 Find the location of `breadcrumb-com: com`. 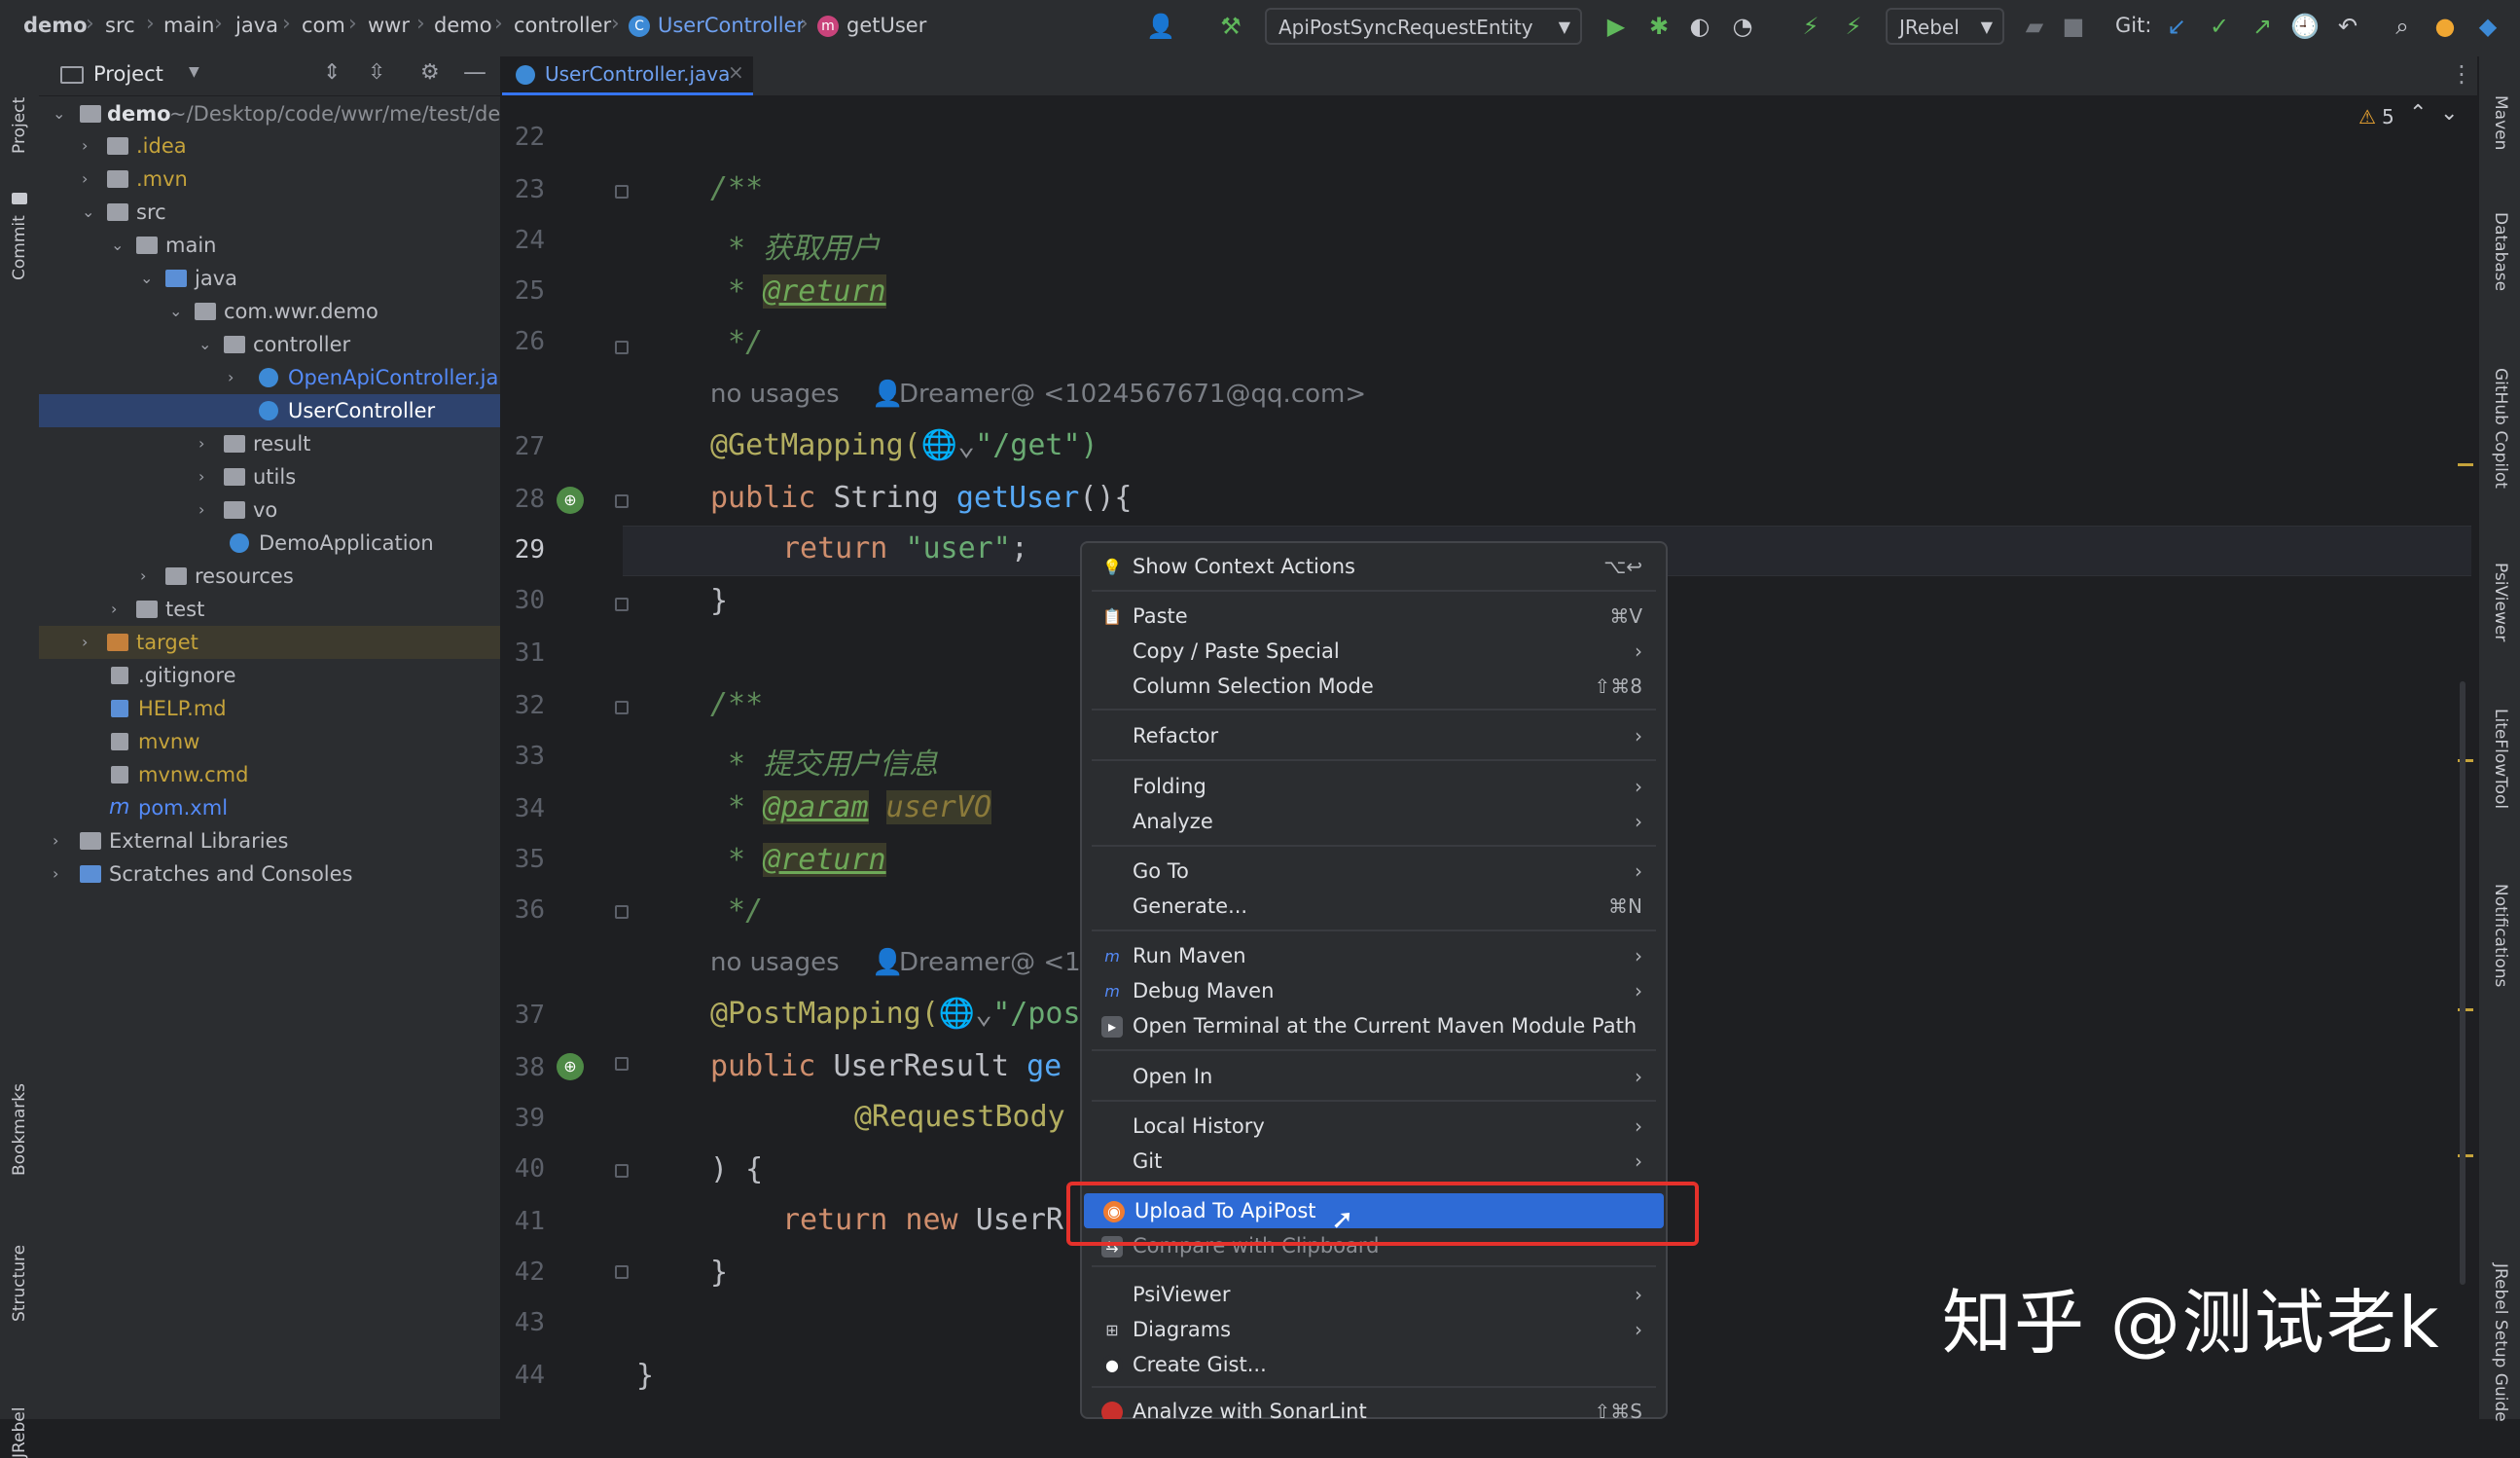

breadcrumb-com: com is located at coordinates (323, 25).